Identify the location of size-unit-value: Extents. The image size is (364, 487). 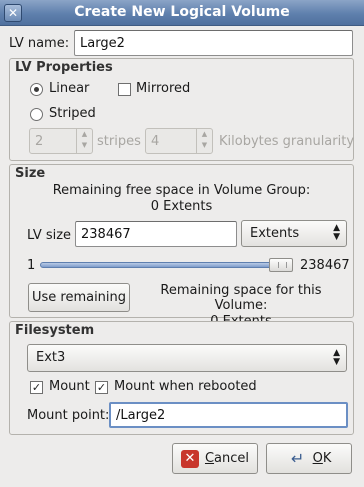
(275, 233).